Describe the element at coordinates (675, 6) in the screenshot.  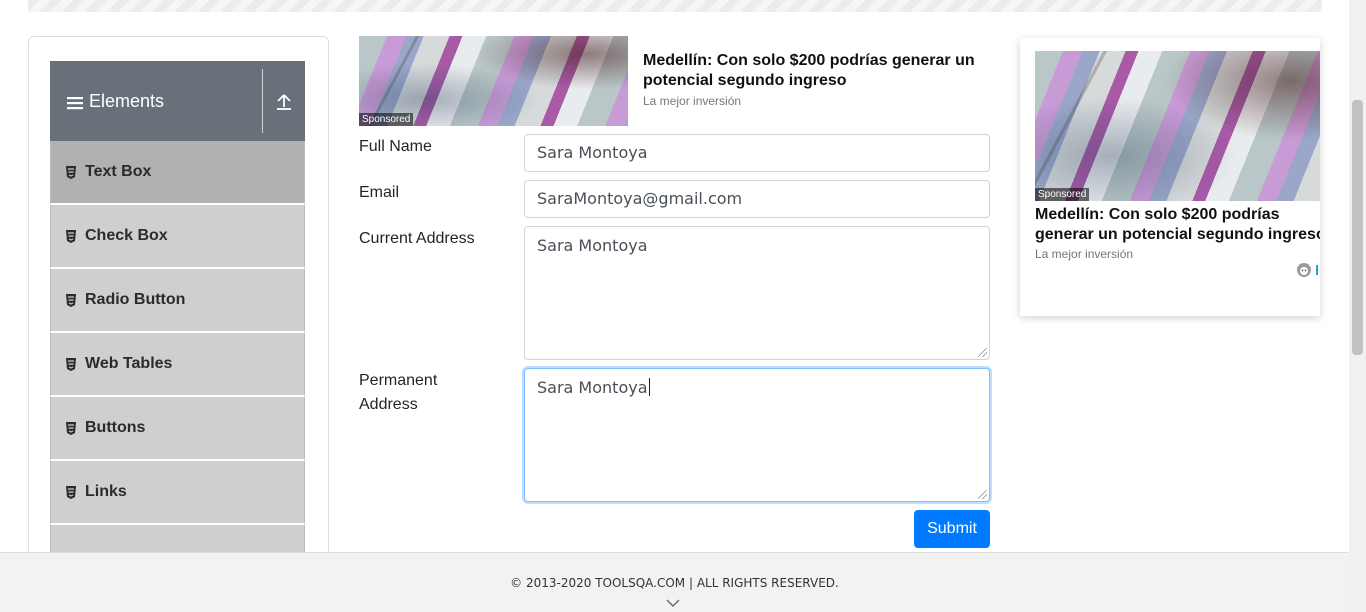
I see `top-decorative-strip` at that location.